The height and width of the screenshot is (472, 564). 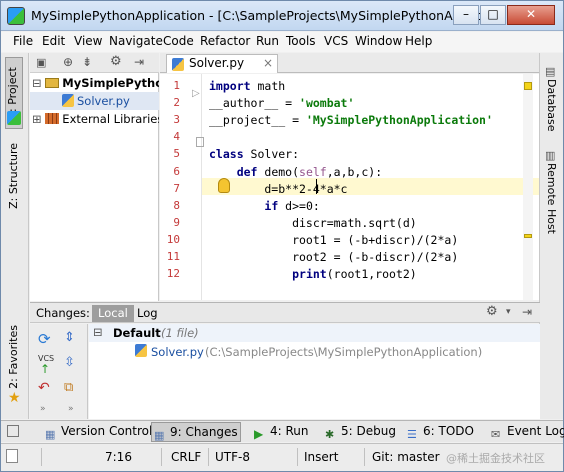 I want to click on lightbulb-icon, so click(x=224, y=185).